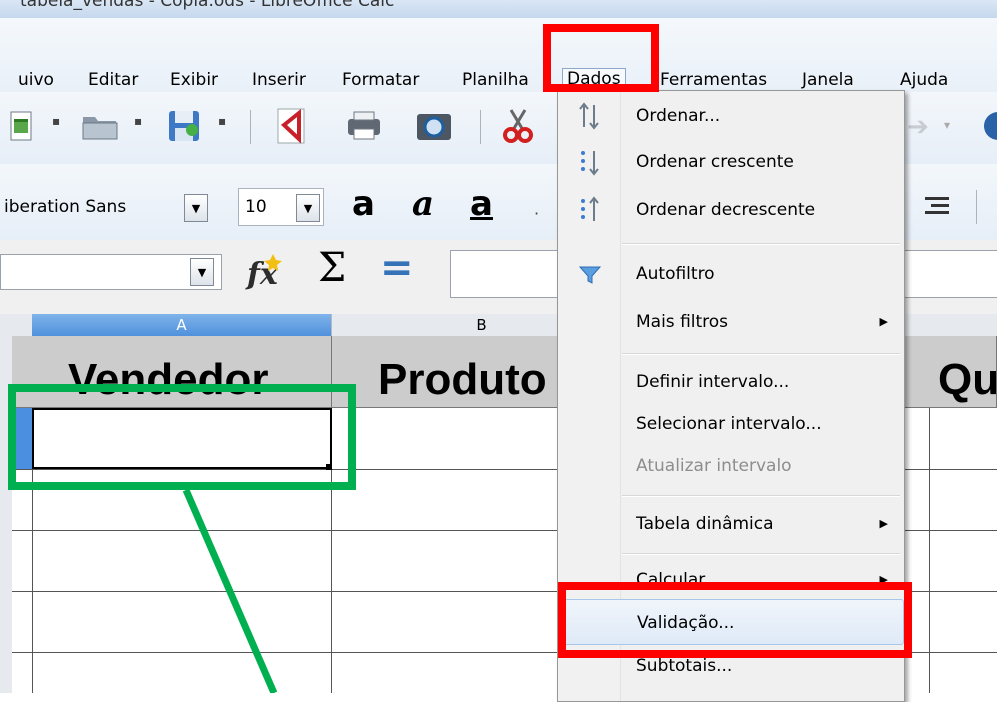 This screenshot has height=702, width=997. I want to click on menu-item-atualizar-intervalo: Atualizar intervalo, so click(714, 466).